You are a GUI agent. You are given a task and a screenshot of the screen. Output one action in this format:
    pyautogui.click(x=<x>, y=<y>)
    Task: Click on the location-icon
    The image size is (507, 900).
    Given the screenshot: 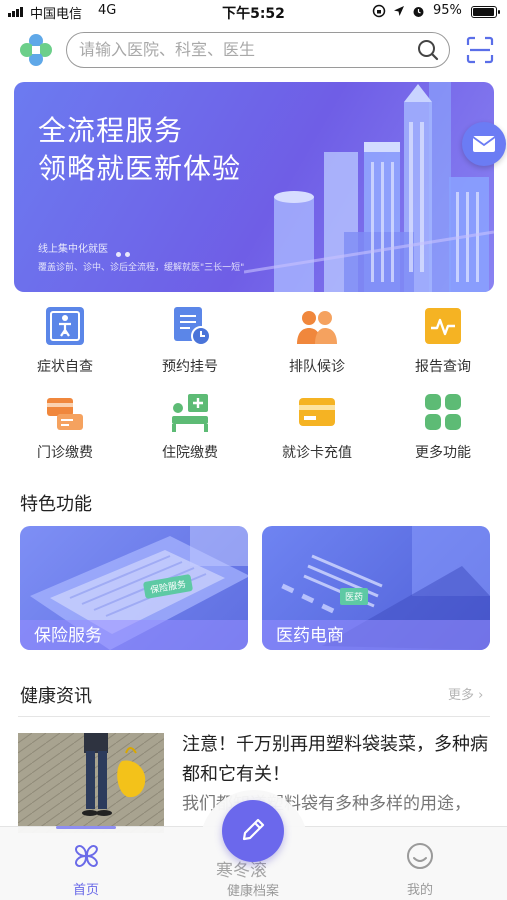 What is the action you would take?
    pyautogui.click(x=398, y=11)
    